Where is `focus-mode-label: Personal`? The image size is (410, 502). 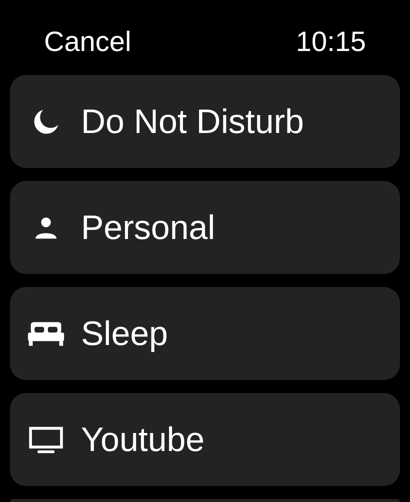 focus-mode-label: Personal is located at coordinates (148, 228).